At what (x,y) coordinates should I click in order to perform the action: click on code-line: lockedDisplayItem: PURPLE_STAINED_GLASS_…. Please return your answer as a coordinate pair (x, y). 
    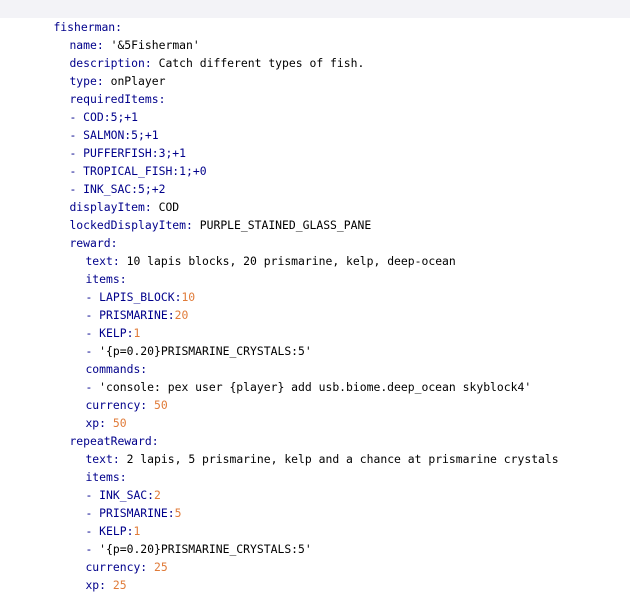
    Looking at the image, I should click on (315, 215).